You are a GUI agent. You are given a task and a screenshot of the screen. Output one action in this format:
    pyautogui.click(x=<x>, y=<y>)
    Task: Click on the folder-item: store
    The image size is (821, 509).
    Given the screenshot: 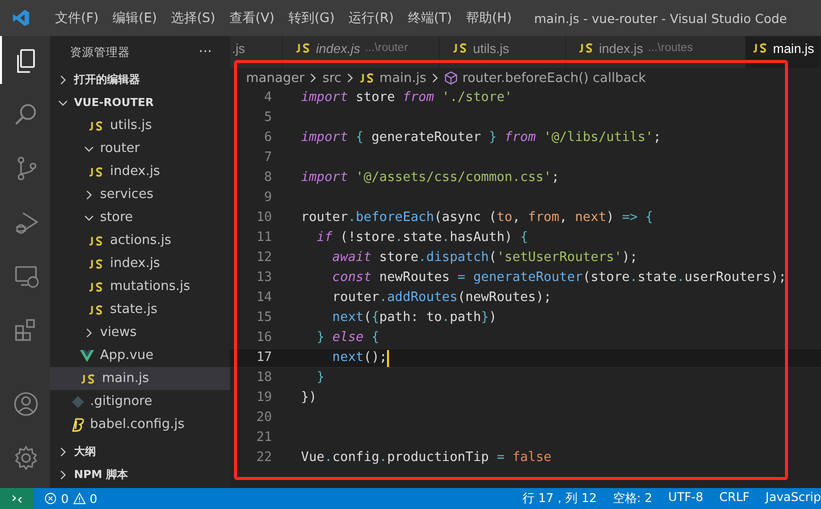 What is the action you would take?
    pyautogui.click(x=140, y=217)
    